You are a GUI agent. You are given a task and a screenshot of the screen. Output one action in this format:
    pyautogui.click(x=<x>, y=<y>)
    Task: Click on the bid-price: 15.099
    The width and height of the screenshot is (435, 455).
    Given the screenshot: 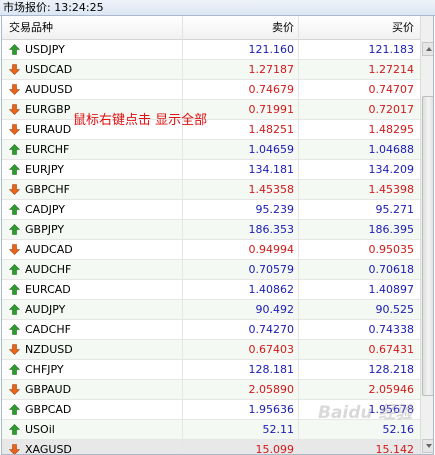 What is the action you would take?
    pyautogui.click(x=240, y=447)
    